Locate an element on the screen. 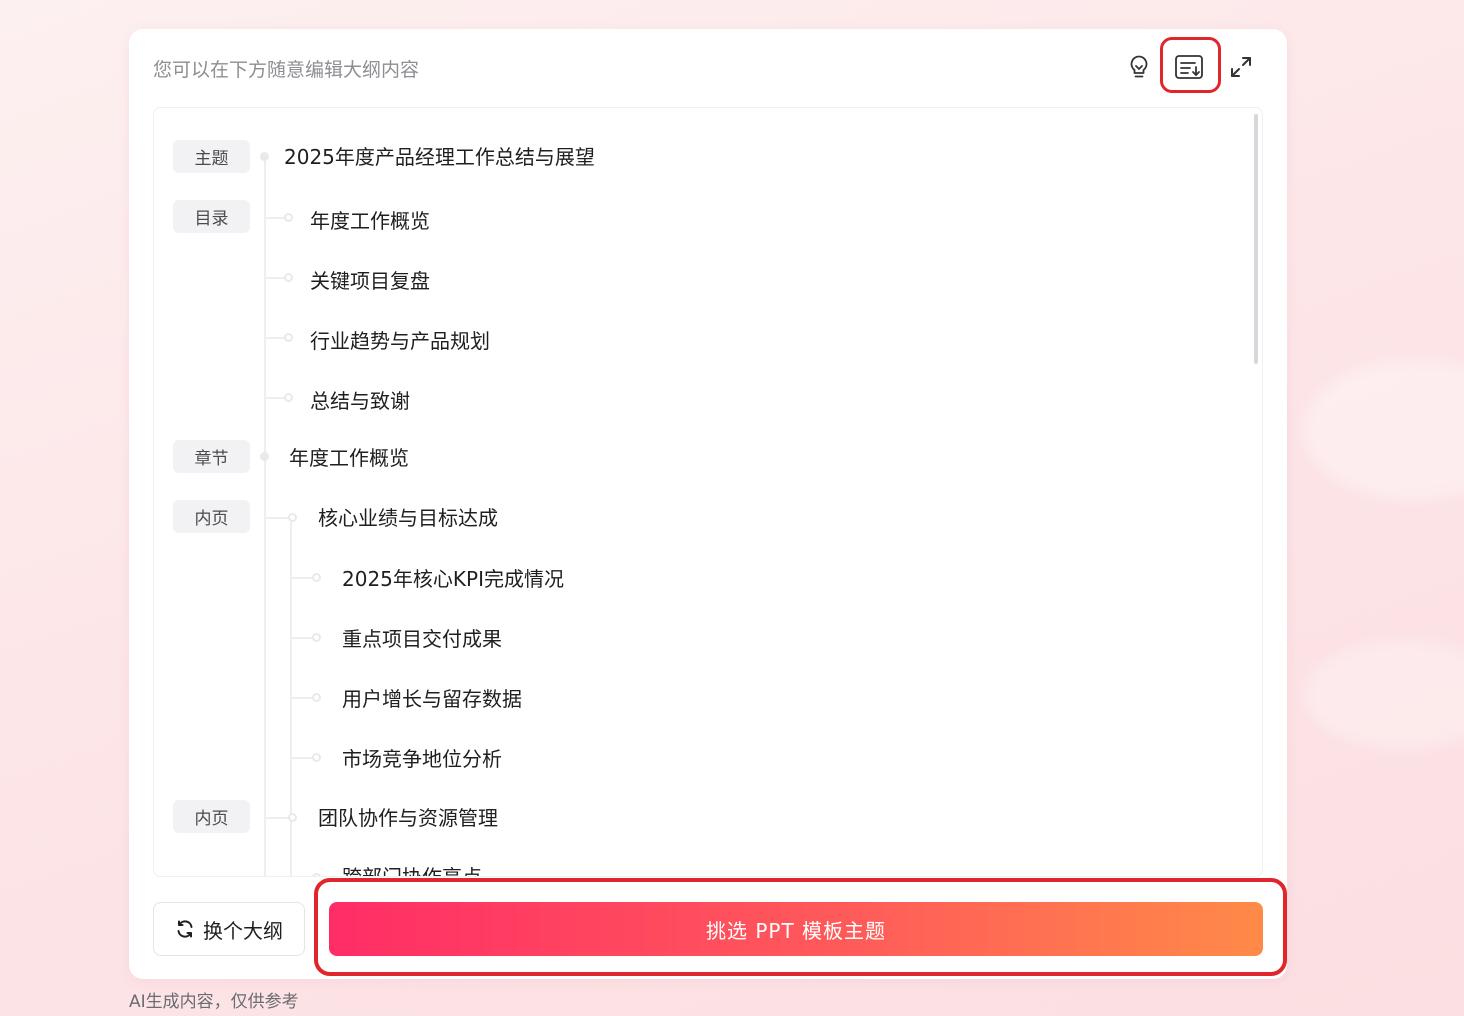 The image size is (1464, 1016). chapter-title: 年度工作概览 is located at coordinates (349, 456).